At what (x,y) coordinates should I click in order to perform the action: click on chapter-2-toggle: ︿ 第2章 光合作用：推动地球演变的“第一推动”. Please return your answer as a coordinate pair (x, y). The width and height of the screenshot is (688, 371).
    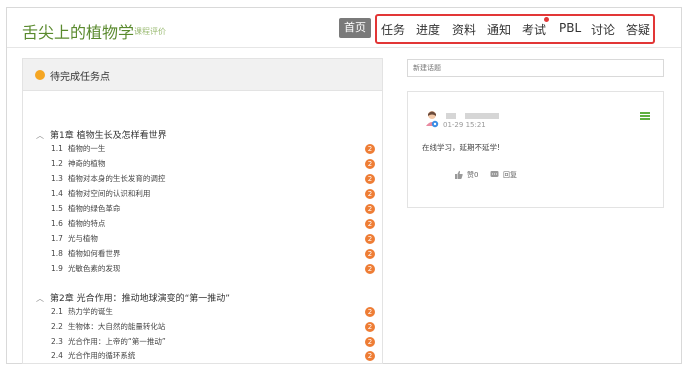
    Looking at the image, I should click on (133, 297).